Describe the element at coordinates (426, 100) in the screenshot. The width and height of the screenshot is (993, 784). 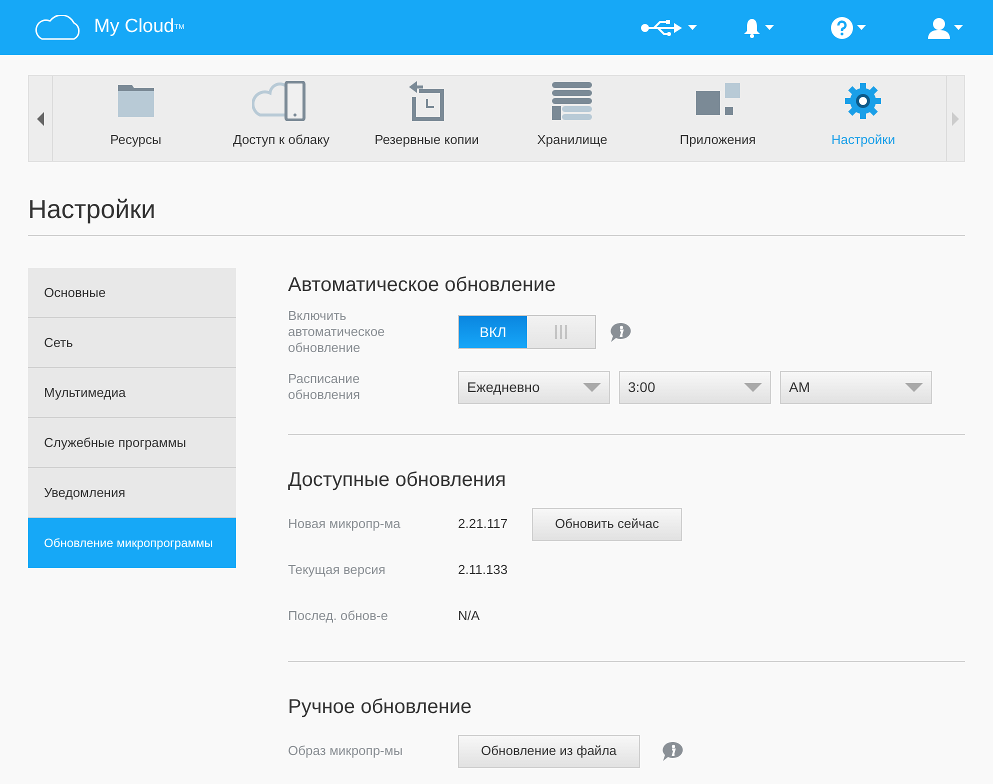
I see `backup-clock-icon` at that location.